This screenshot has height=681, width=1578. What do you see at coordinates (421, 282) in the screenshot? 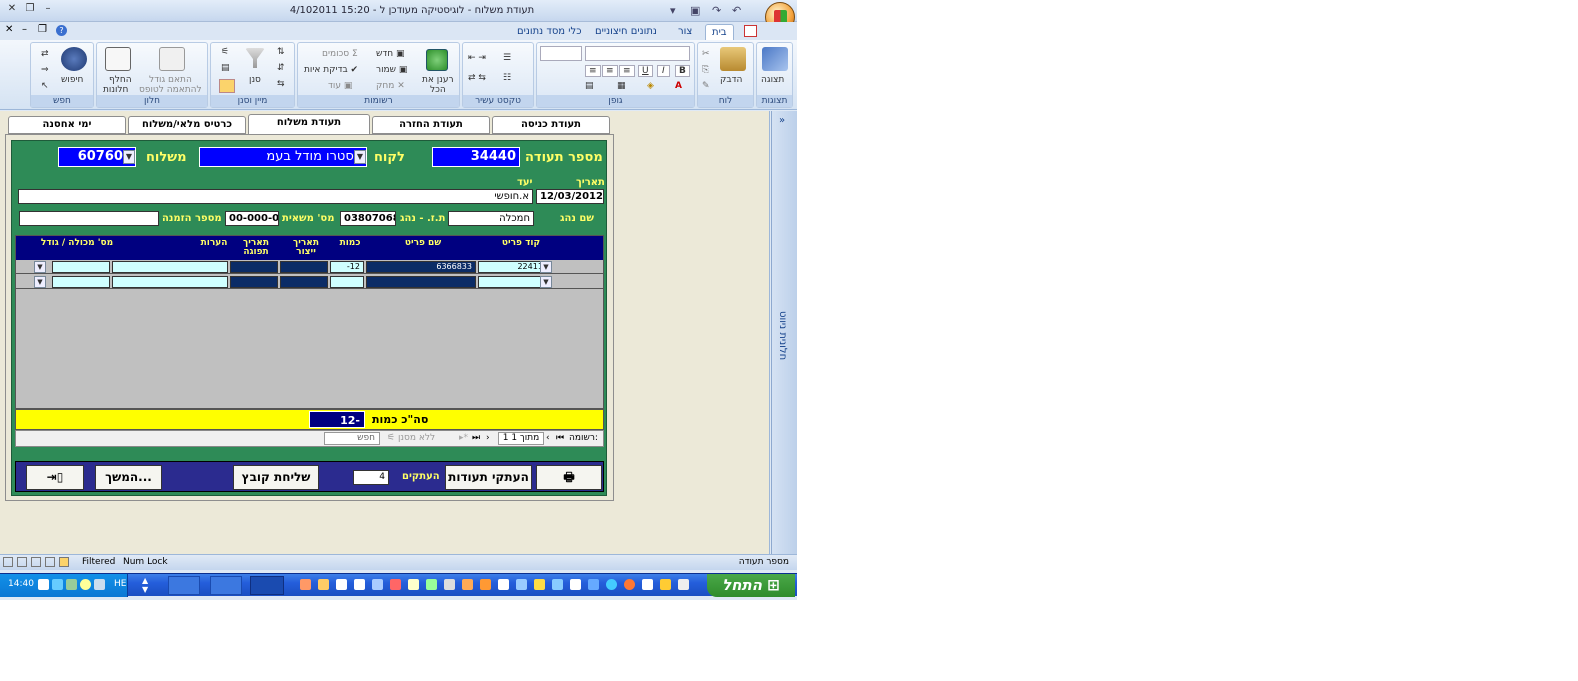
I see `cell-item-name` at bounding box center [421, 282].